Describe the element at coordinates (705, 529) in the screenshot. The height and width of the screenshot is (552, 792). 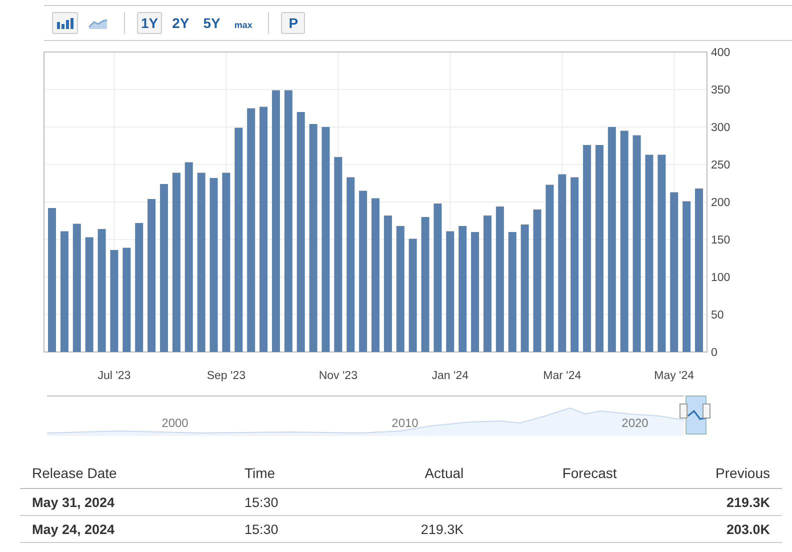
I see `table-cell: 203.0K` at that location.